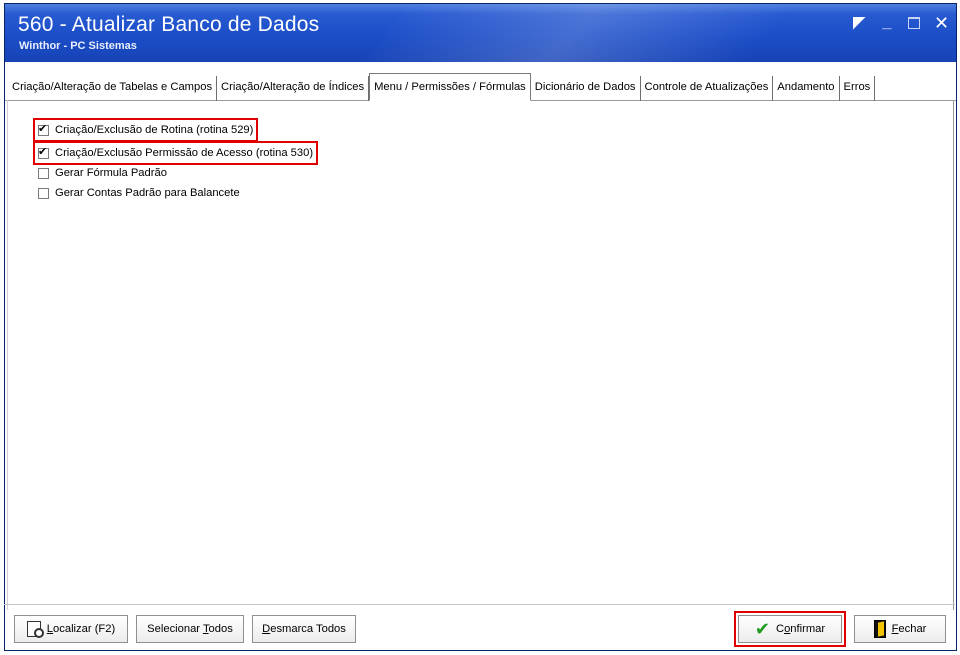 Image resolution: width=960 pixels, height=655 pixels. Describe the element at coordinates (266, 629) in the screenshot. I see `accelerator-key: D` at that location.